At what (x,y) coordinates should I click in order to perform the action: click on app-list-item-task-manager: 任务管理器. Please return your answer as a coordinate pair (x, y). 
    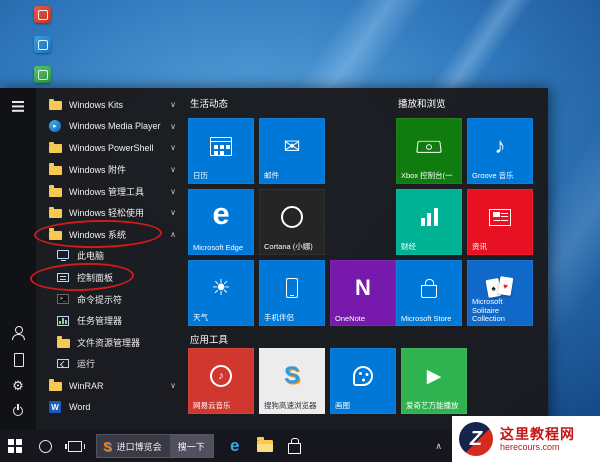
    Looking at the image, I should click on (111, 321).